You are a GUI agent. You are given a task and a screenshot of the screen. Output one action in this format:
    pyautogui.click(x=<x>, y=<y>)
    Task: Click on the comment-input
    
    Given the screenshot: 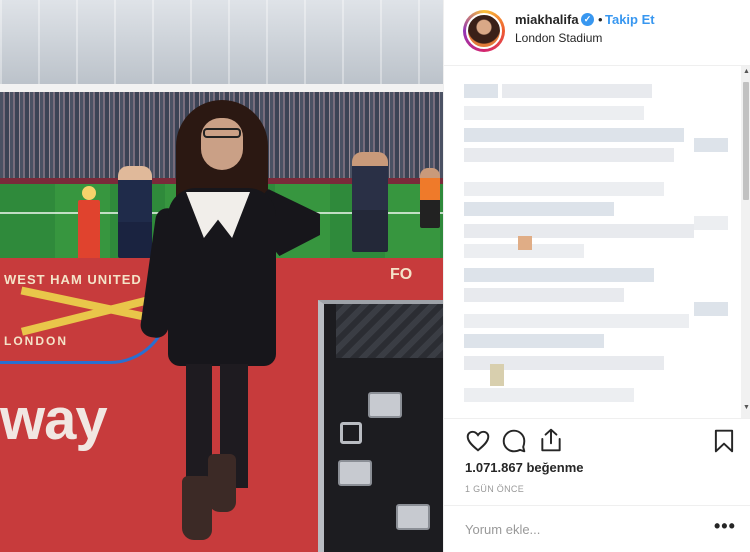 What is the action you would take?
    pyautogui.click(x=580, y=529)
    